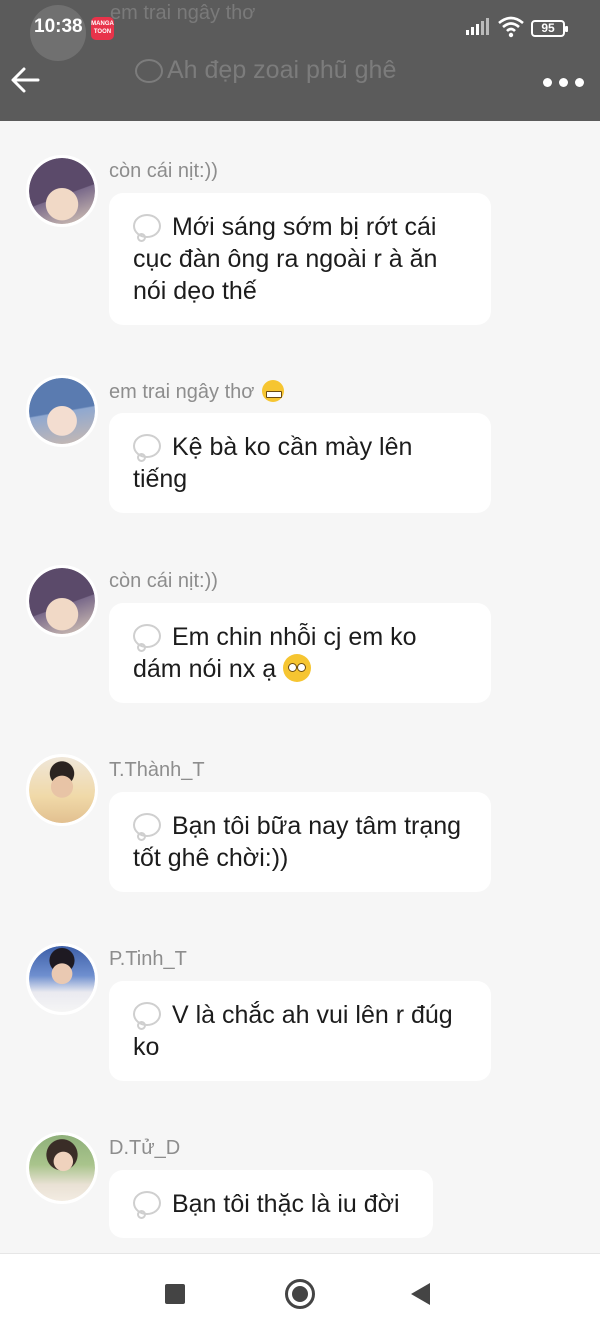 Image resolution: width=600 pixels, height=1333 pixels. What do you see at coordinates (157, 770) in the screenshot?
I see `sender-name: T.Thành_T` at bounding box center [157, 770].